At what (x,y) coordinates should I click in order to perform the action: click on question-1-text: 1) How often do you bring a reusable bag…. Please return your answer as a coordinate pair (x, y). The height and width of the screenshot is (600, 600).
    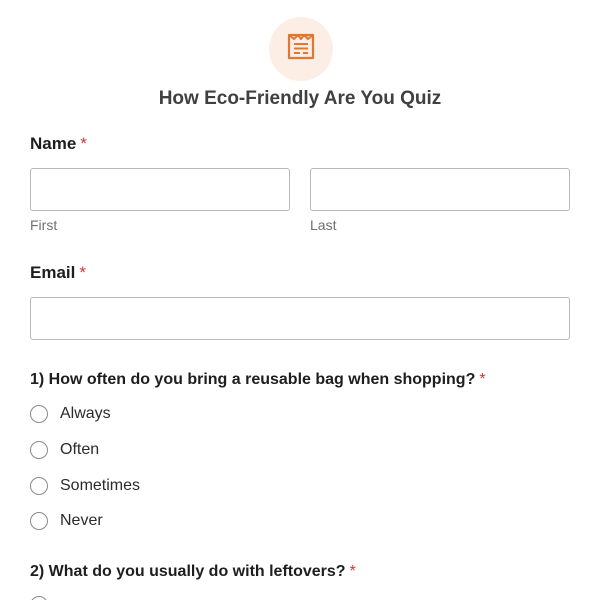
    Looking at the image, I should click on (253, 379).